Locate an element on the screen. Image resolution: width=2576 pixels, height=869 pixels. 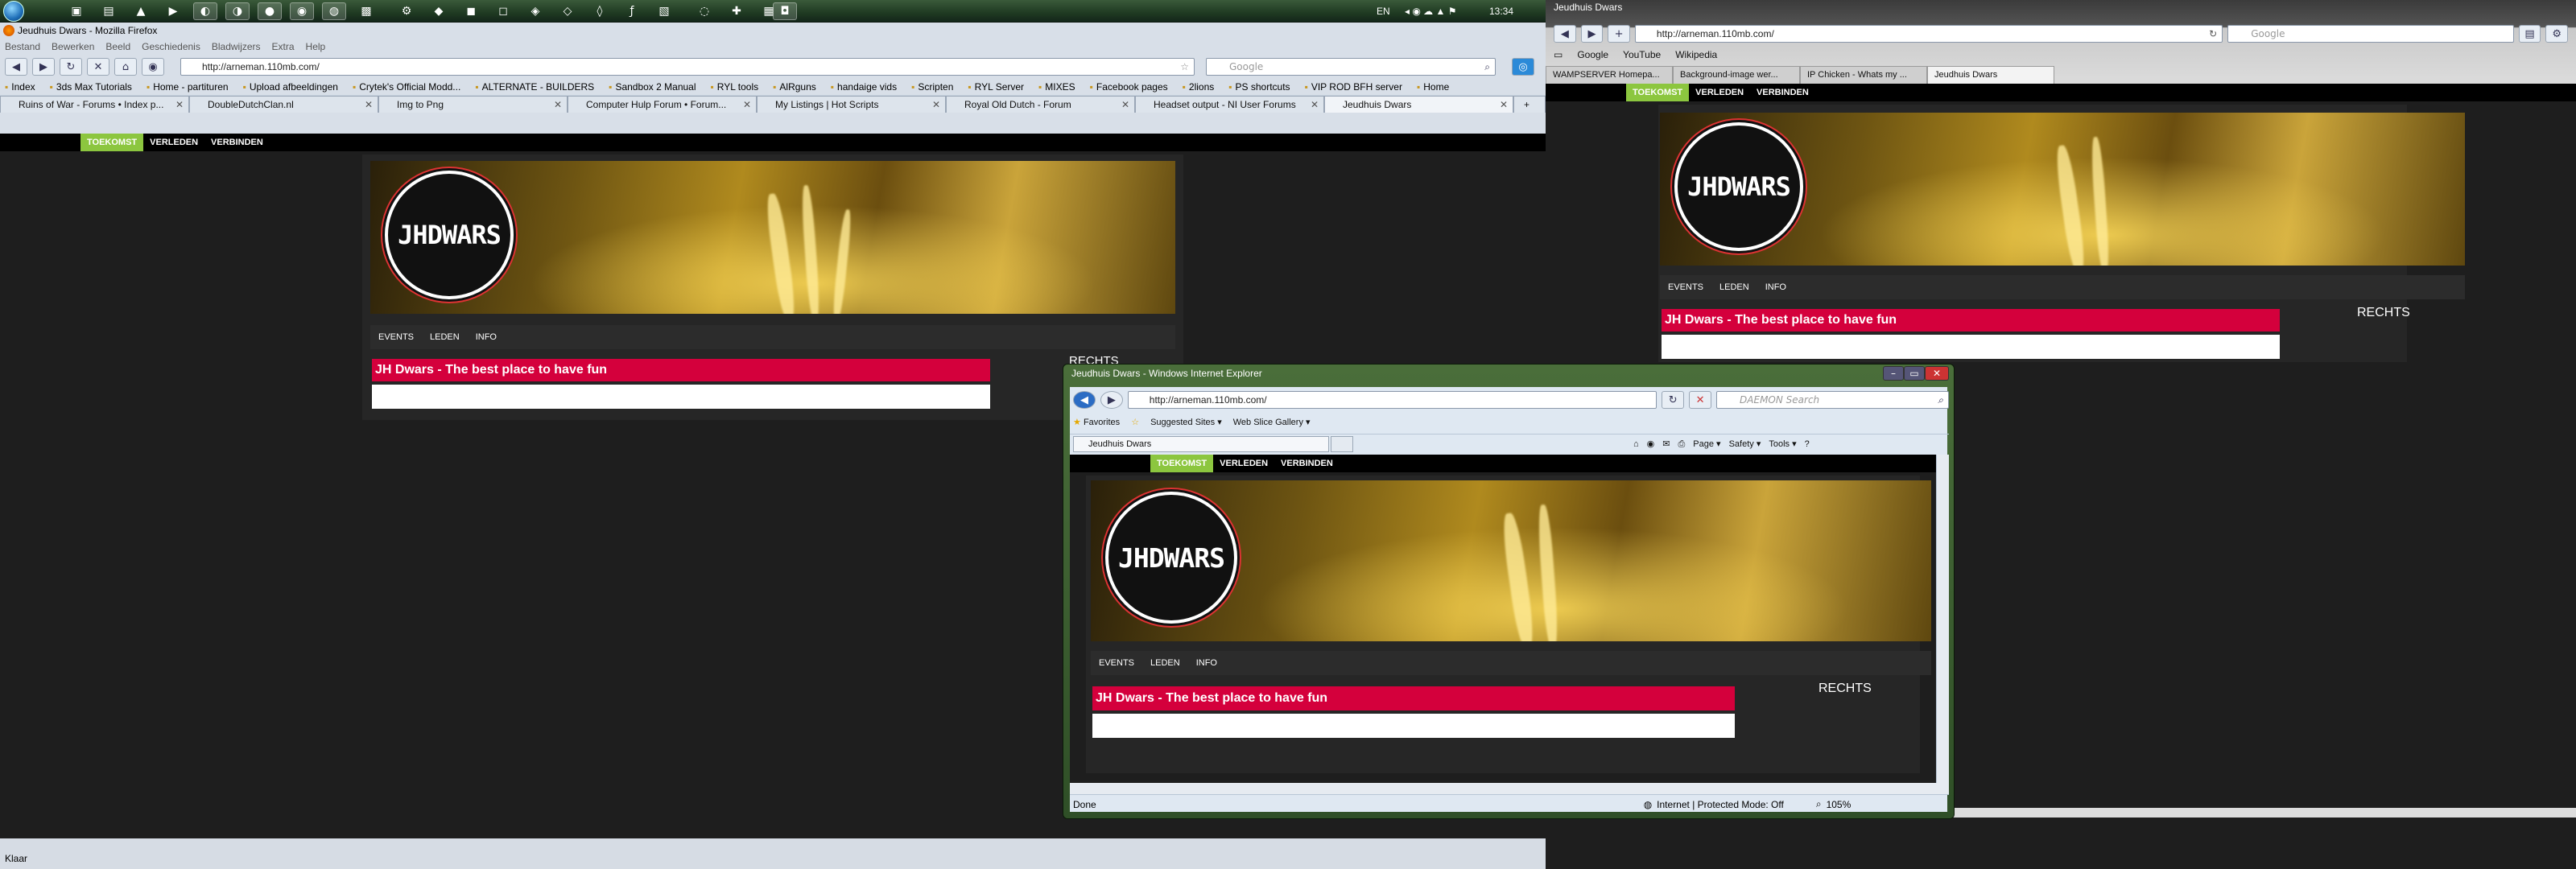
maximize-button: ▭ is located at coordinates (1914, 373).